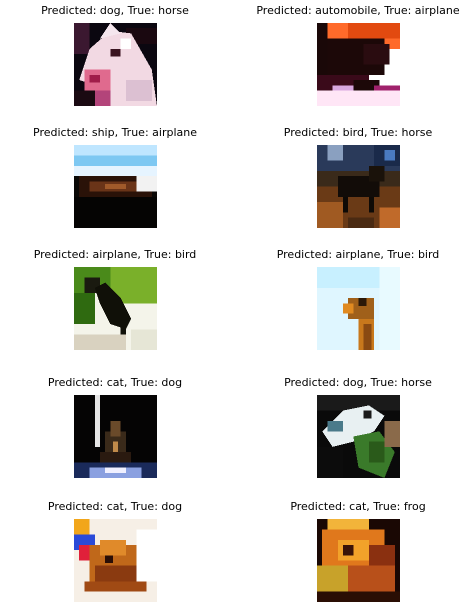  I want to click on airplane-image, so click(358, 64).